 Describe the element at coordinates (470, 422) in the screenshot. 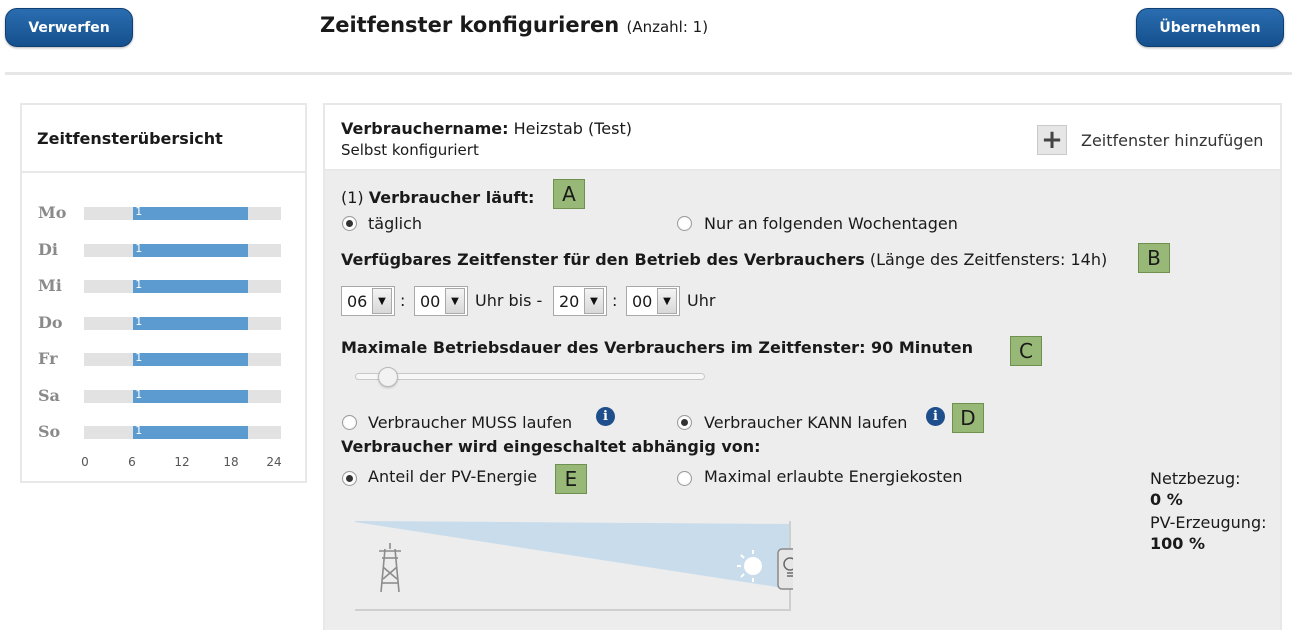

I see `must-run-label: Verbraucher MUSS laufen` at that location.